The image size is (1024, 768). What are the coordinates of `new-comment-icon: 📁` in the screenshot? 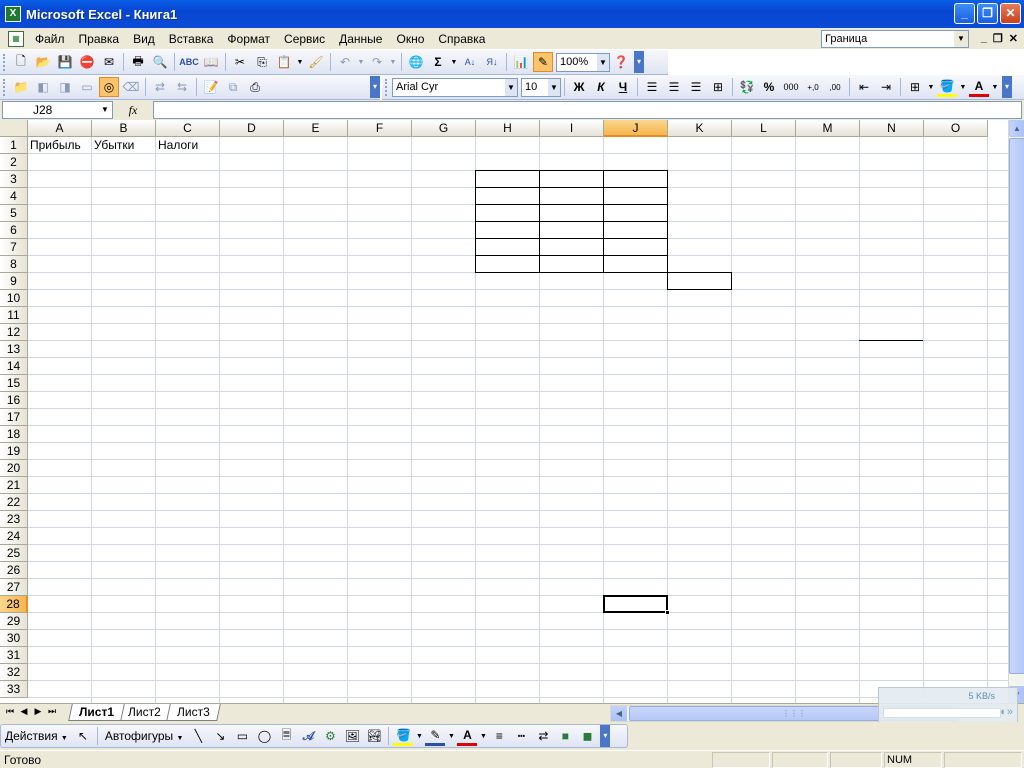 It's located at (21, 87).